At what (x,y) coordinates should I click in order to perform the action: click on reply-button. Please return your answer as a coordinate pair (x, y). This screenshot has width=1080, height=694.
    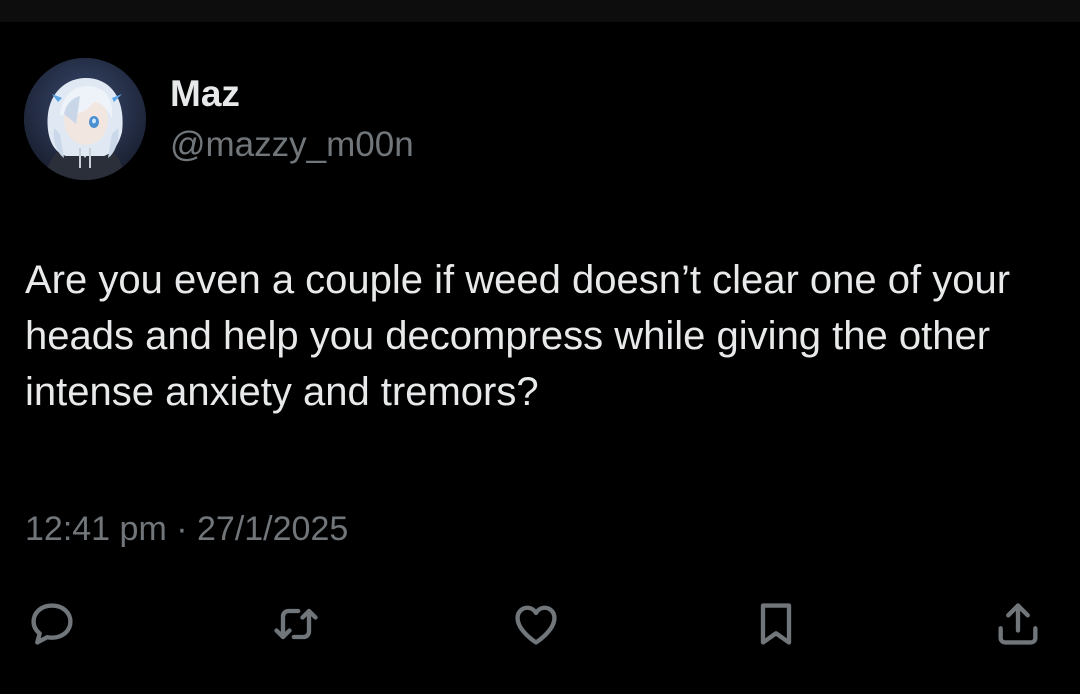
    Looking at the image, I should click on (52, 624).